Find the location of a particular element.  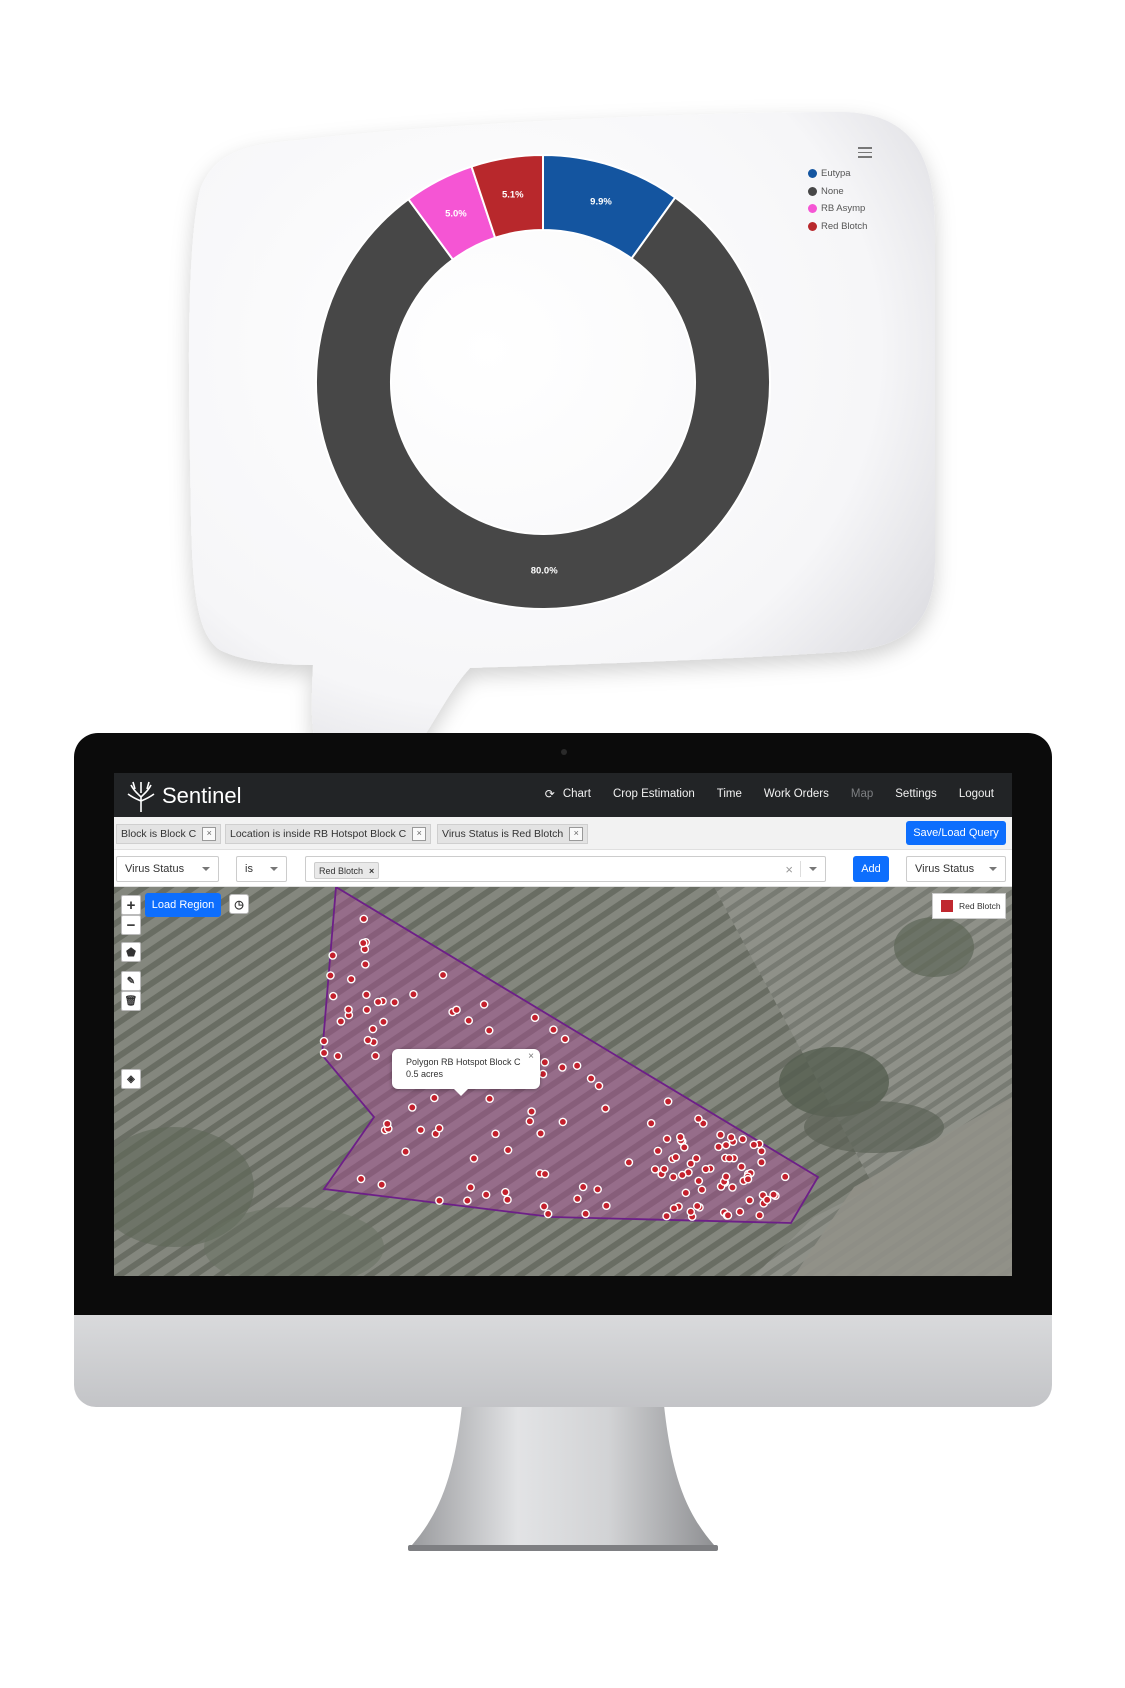

load-region-button: Load Region is located at coordinates (183, 905).